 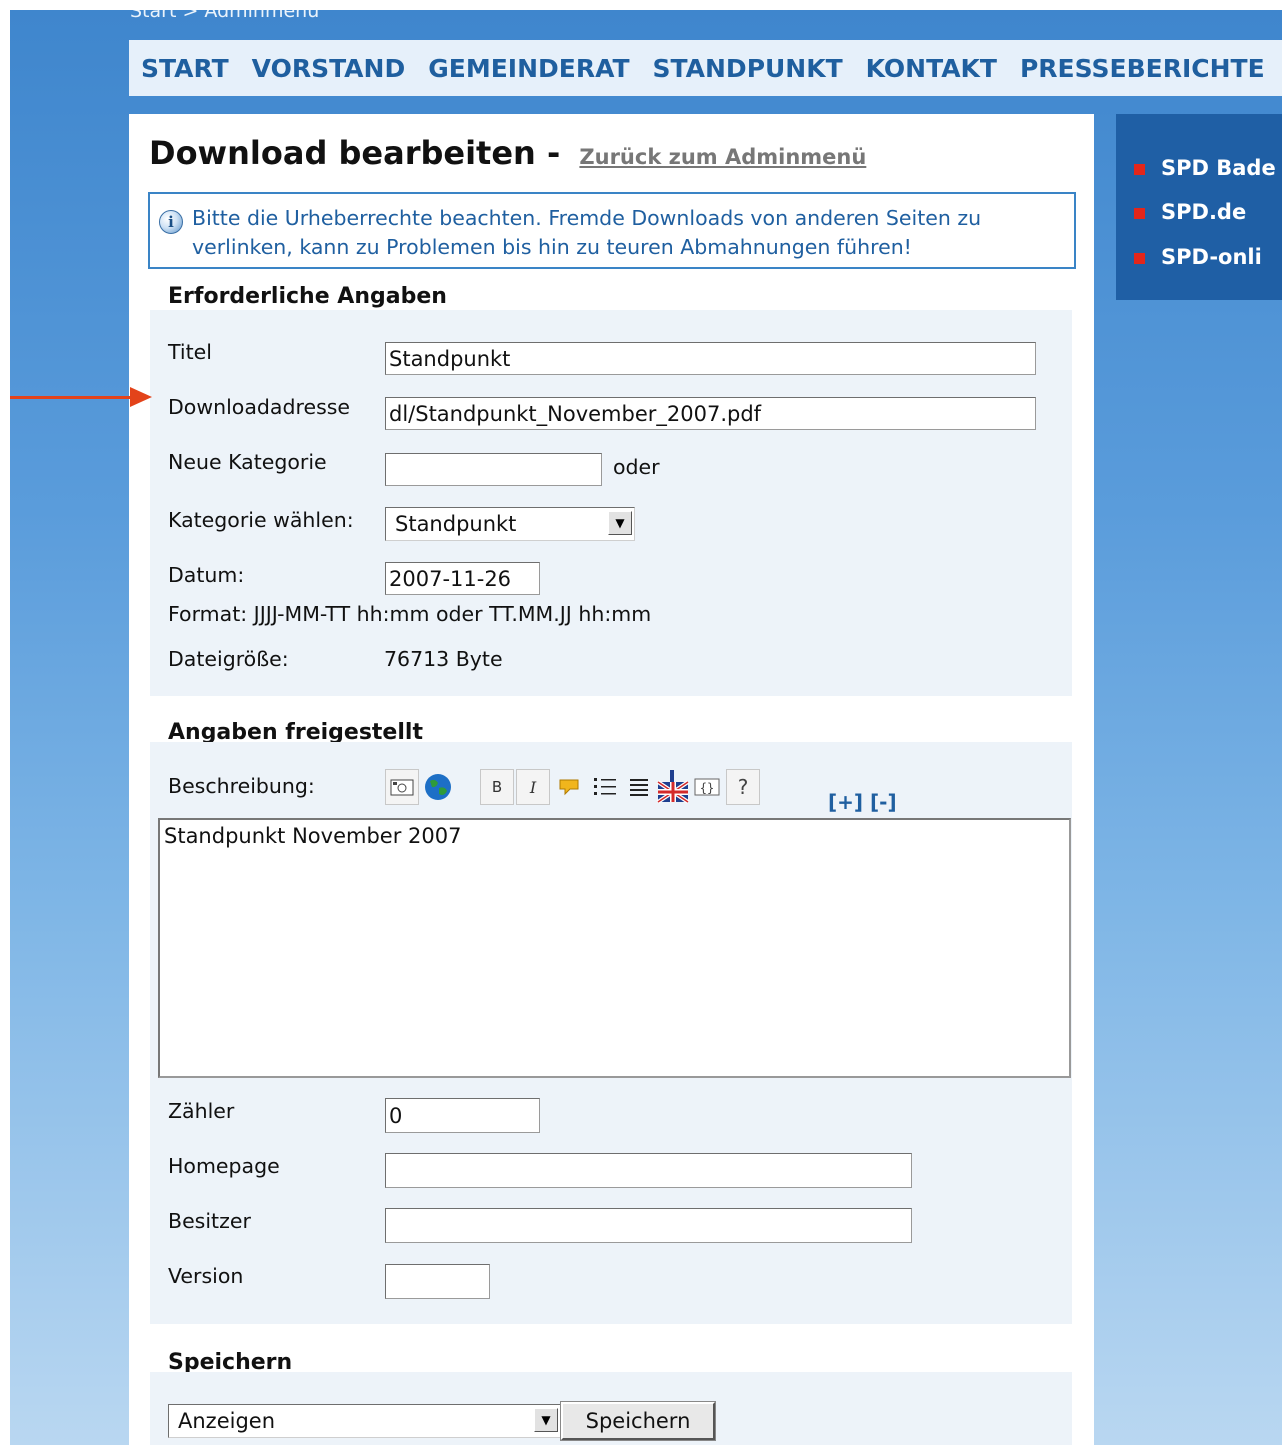 What do you see at coordinates (247, 462) in the screenshot?
I see `neue-kategorie-label: Neue Kategorie` at bounding box center [247, 462].